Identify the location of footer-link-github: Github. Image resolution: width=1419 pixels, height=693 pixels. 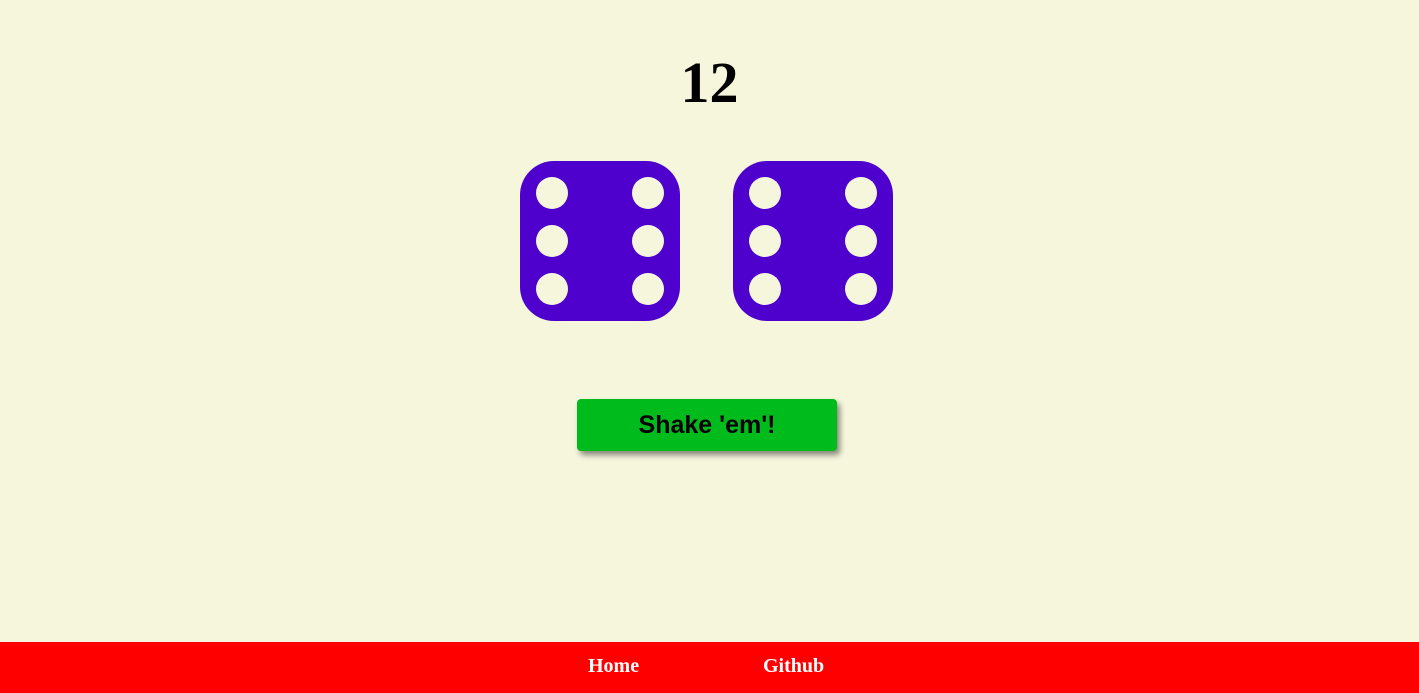
(793, 666).